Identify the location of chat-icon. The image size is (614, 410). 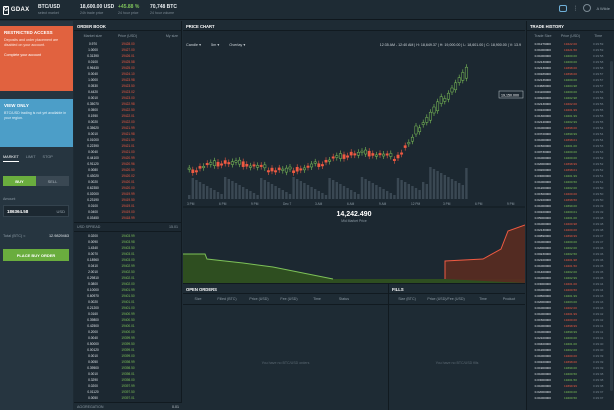
(563, 8).